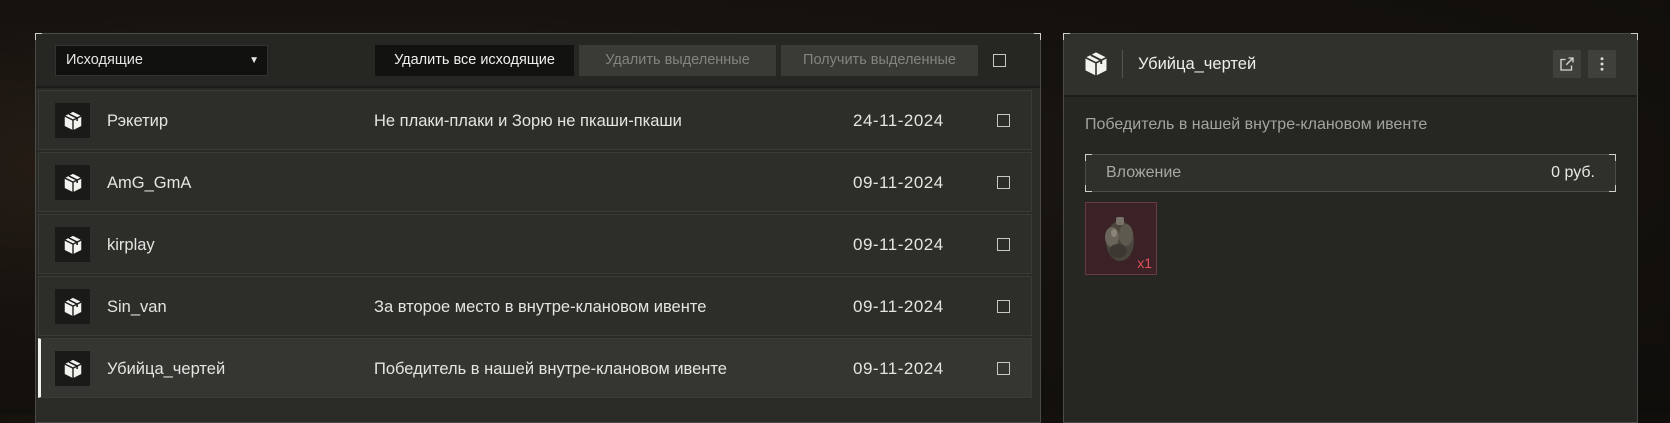  What do you see at coordinates (149, 183) in the screenshot?
I see `mail-sender: AmG_GmA` at bounding box center [149, 183].